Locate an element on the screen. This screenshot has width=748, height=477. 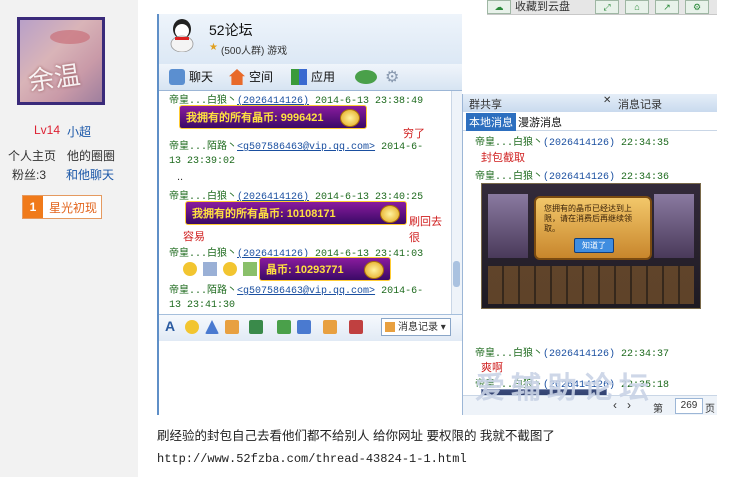
side-panel-tabs: 群共享 ✕ 消息记录 is located at coordinates (590, 103).